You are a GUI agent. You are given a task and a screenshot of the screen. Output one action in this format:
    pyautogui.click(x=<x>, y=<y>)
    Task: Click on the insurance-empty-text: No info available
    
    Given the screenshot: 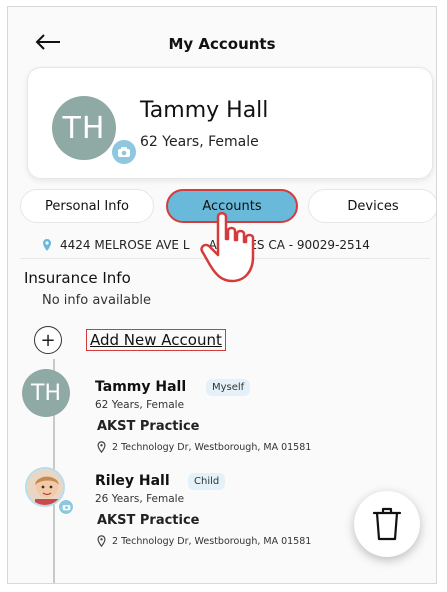 What is the action you would take?
    pyautogui.click(x=97, y=300)
    